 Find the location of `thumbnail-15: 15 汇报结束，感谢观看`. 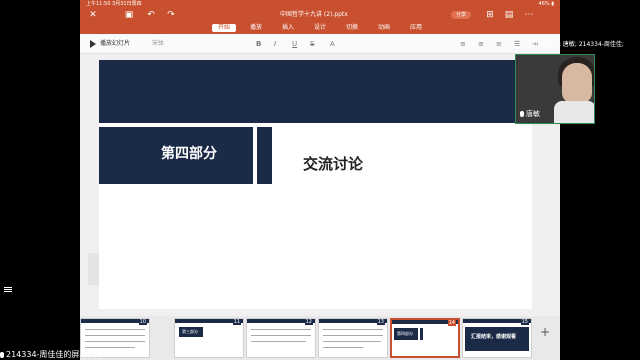

thumbnail-15: 15 汇报结束，感谢观看 is located at coordinates (497, 338).